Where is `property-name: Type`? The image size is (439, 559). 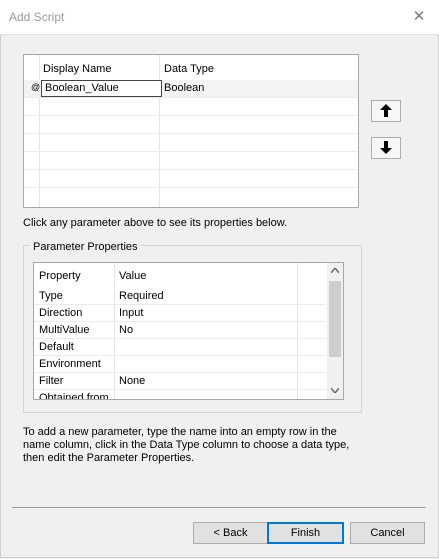 property-name: Type is located at coordinates (51, 296).